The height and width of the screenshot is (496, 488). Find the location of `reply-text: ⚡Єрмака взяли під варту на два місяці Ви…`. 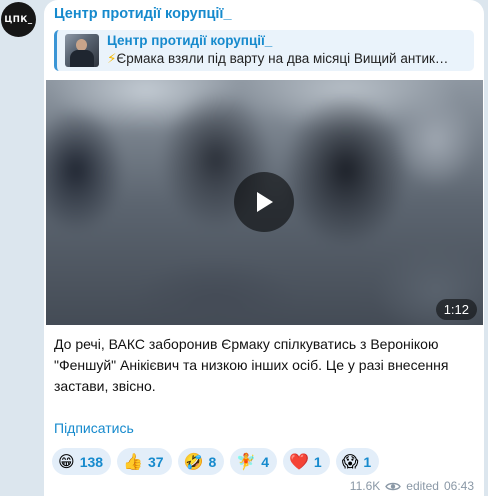

reply-text: ⚡Єрмака взяли під варту на два місяці Ви… is located at coordinates (290, 59).